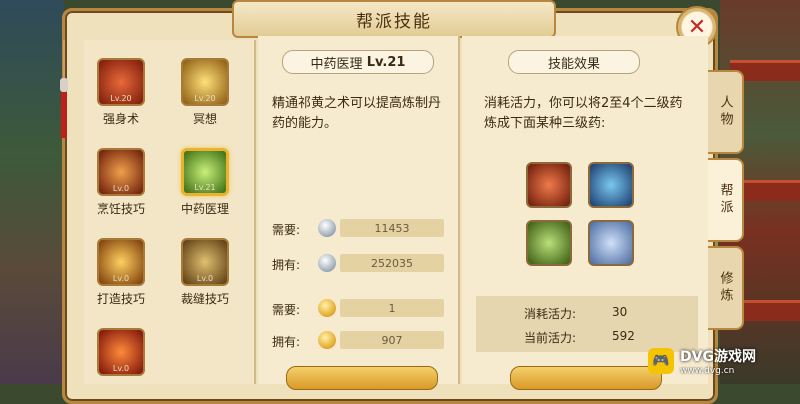 This screenshot has width=800, height=404. Describe the element at coordinates (120, 299) in the screenshot. I see `skill-name: 打造技巧` at that location.